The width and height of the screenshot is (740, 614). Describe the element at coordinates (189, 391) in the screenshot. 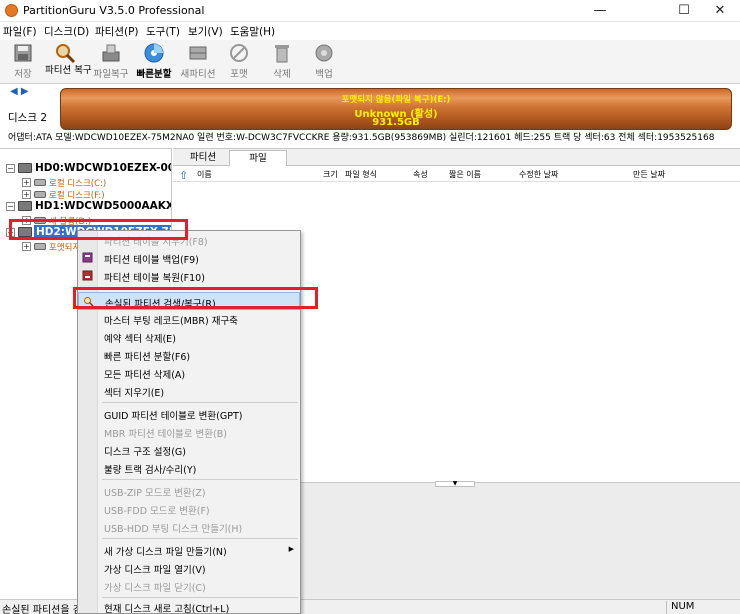

I see `menu-item-erase-sectors: 섹터 지우기(E)` at that location.